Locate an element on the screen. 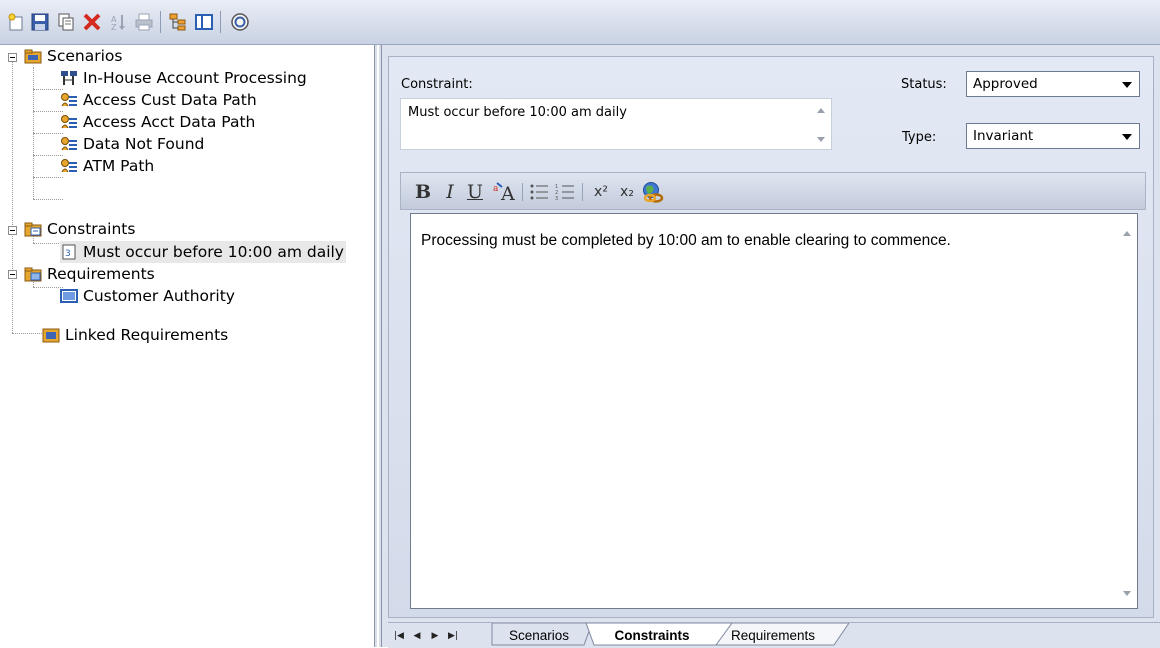 This screenshot has height=648, width=1160. tree-node-scenario: In-House Account Processing is located at coordinates (183, 78).